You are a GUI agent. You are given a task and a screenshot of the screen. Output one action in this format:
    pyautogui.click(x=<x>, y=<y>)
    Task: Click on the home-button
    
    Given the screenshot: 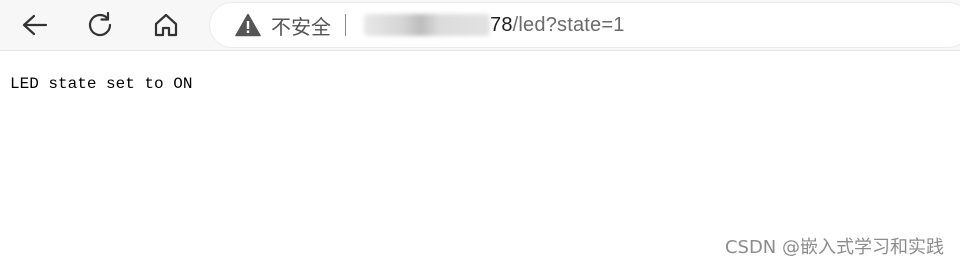 What is the action you would take?
    pyautogui.click(x=166, y=25)
    